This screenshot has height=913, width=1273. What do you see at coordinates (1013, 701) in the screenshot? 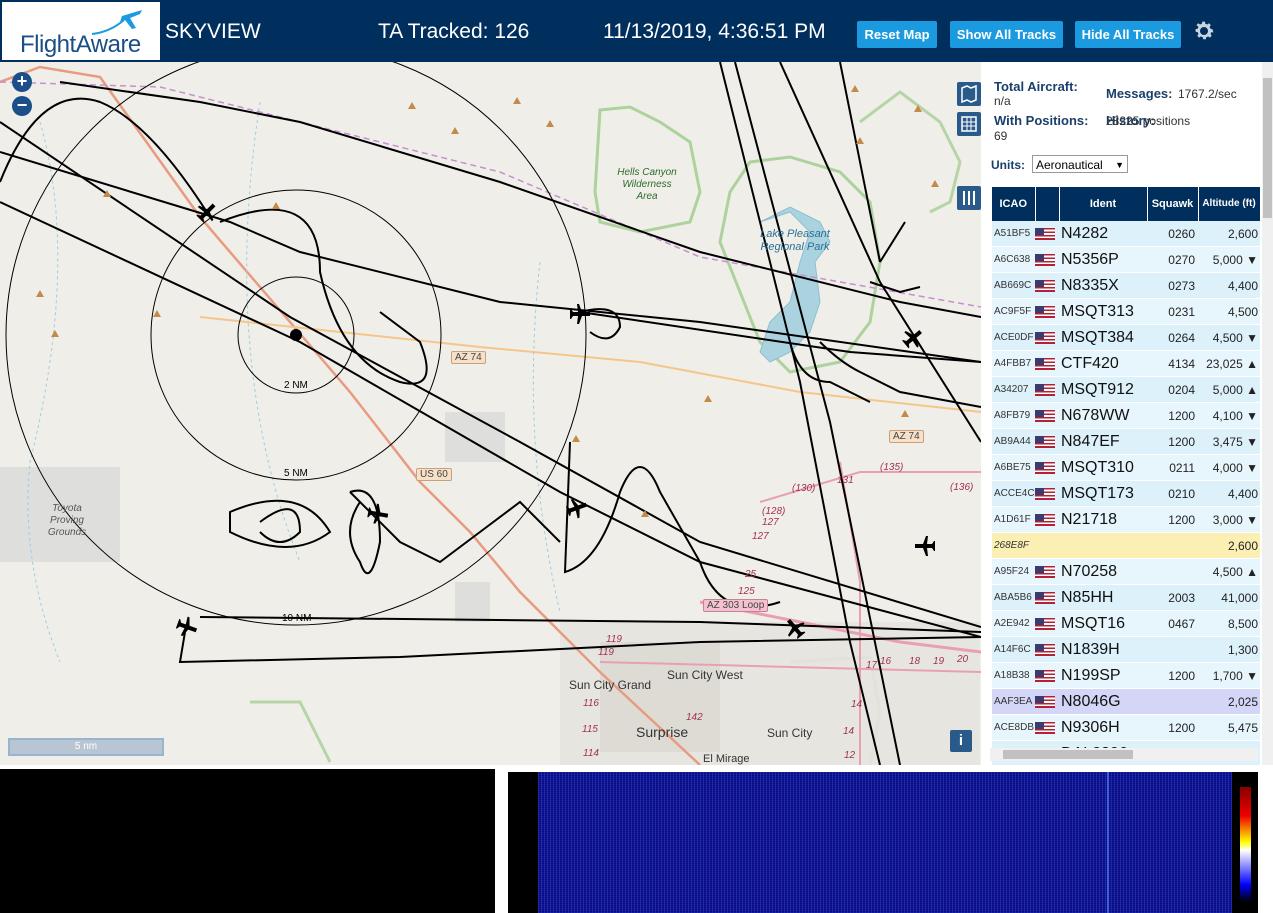
I see `icao-cell: AAF3EA` at bounding box center [1013, 701].